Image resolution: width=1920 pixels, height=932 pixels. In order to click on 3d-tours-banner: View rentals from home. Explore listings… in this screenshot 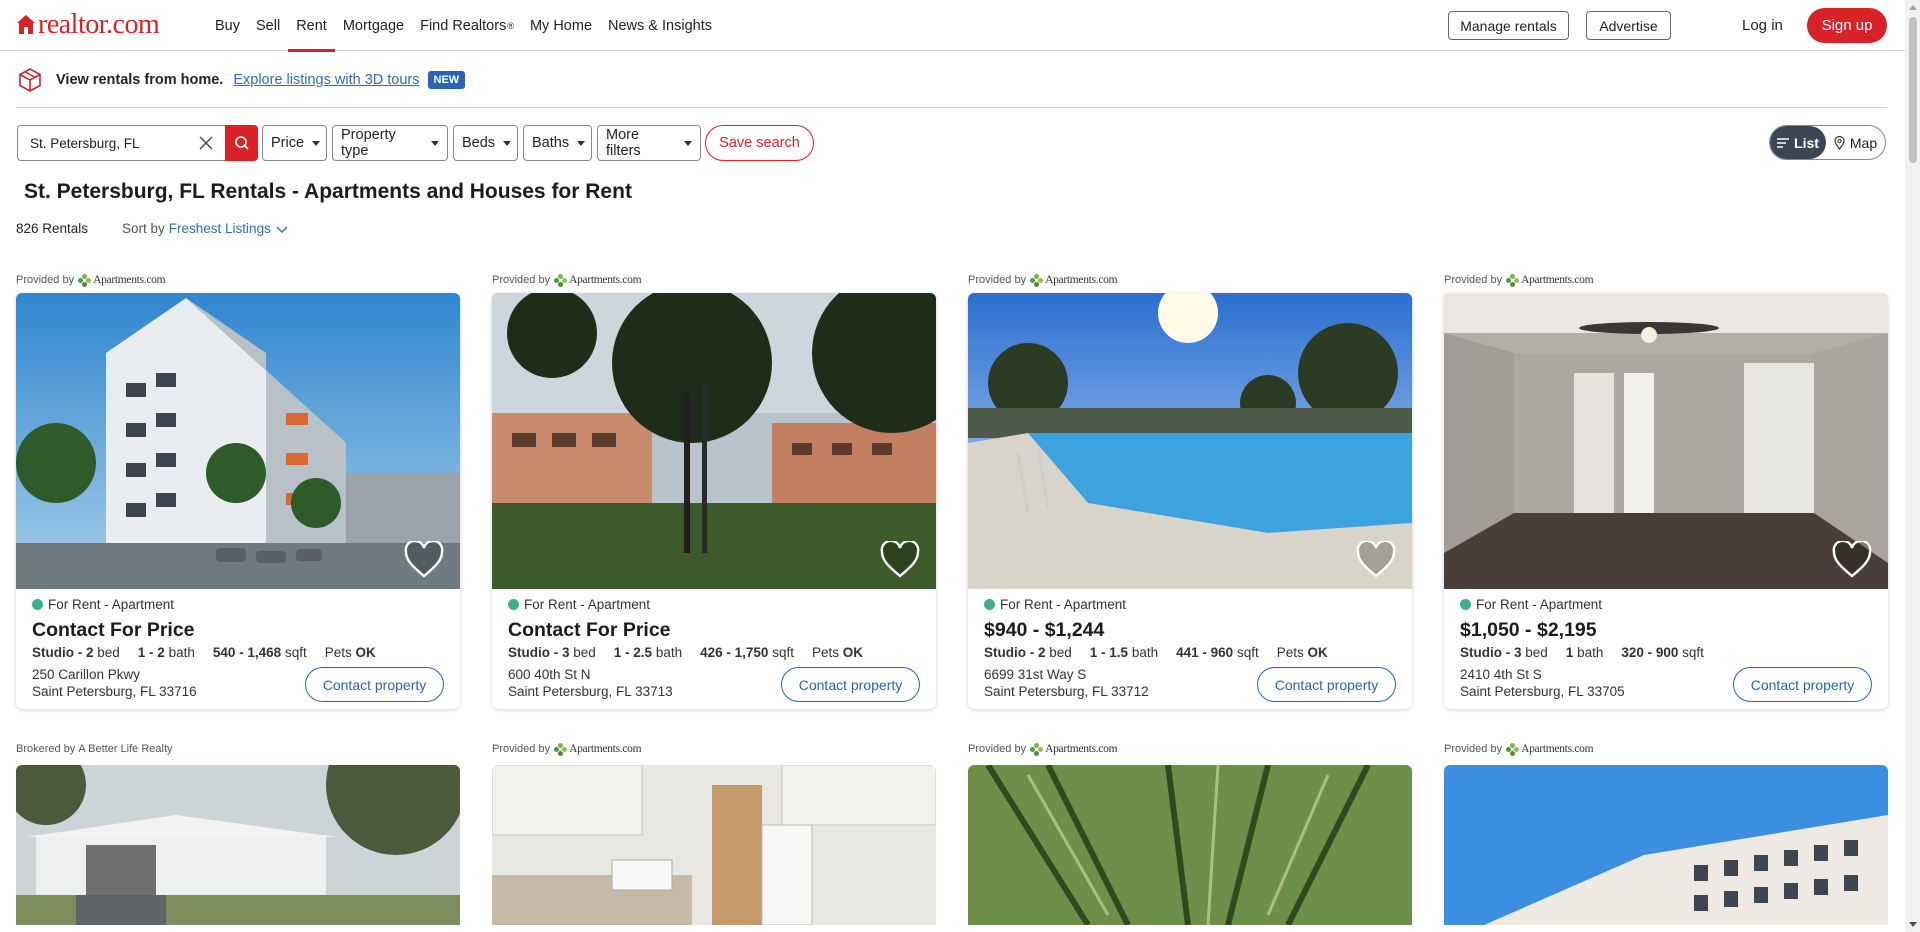, I will do `click(951, 80)`.